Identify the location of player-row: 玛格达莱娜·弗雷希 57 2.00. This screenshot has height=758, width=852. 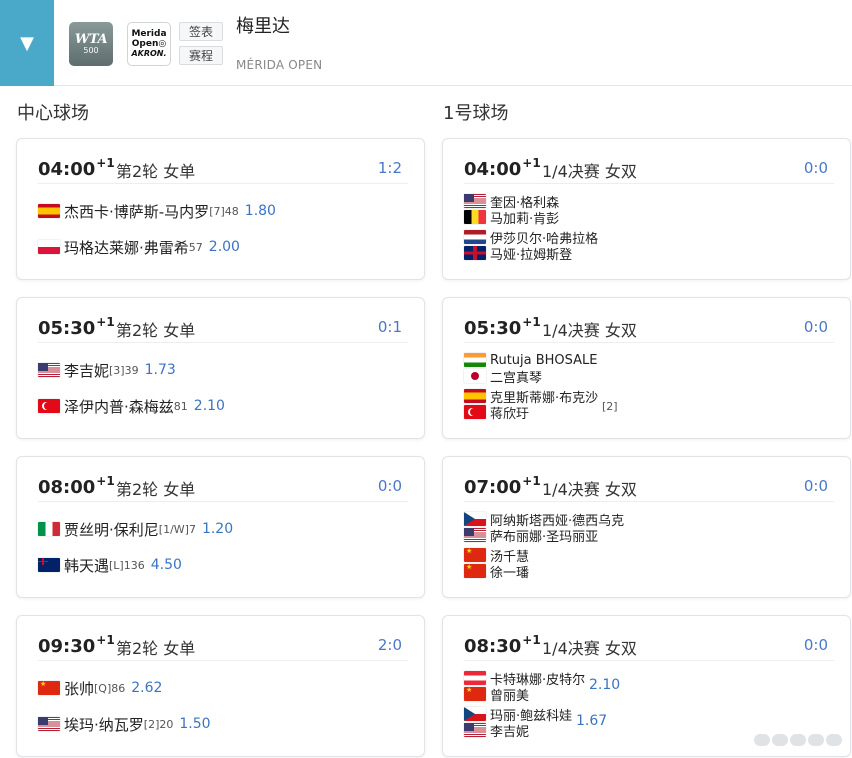
(139, 247).